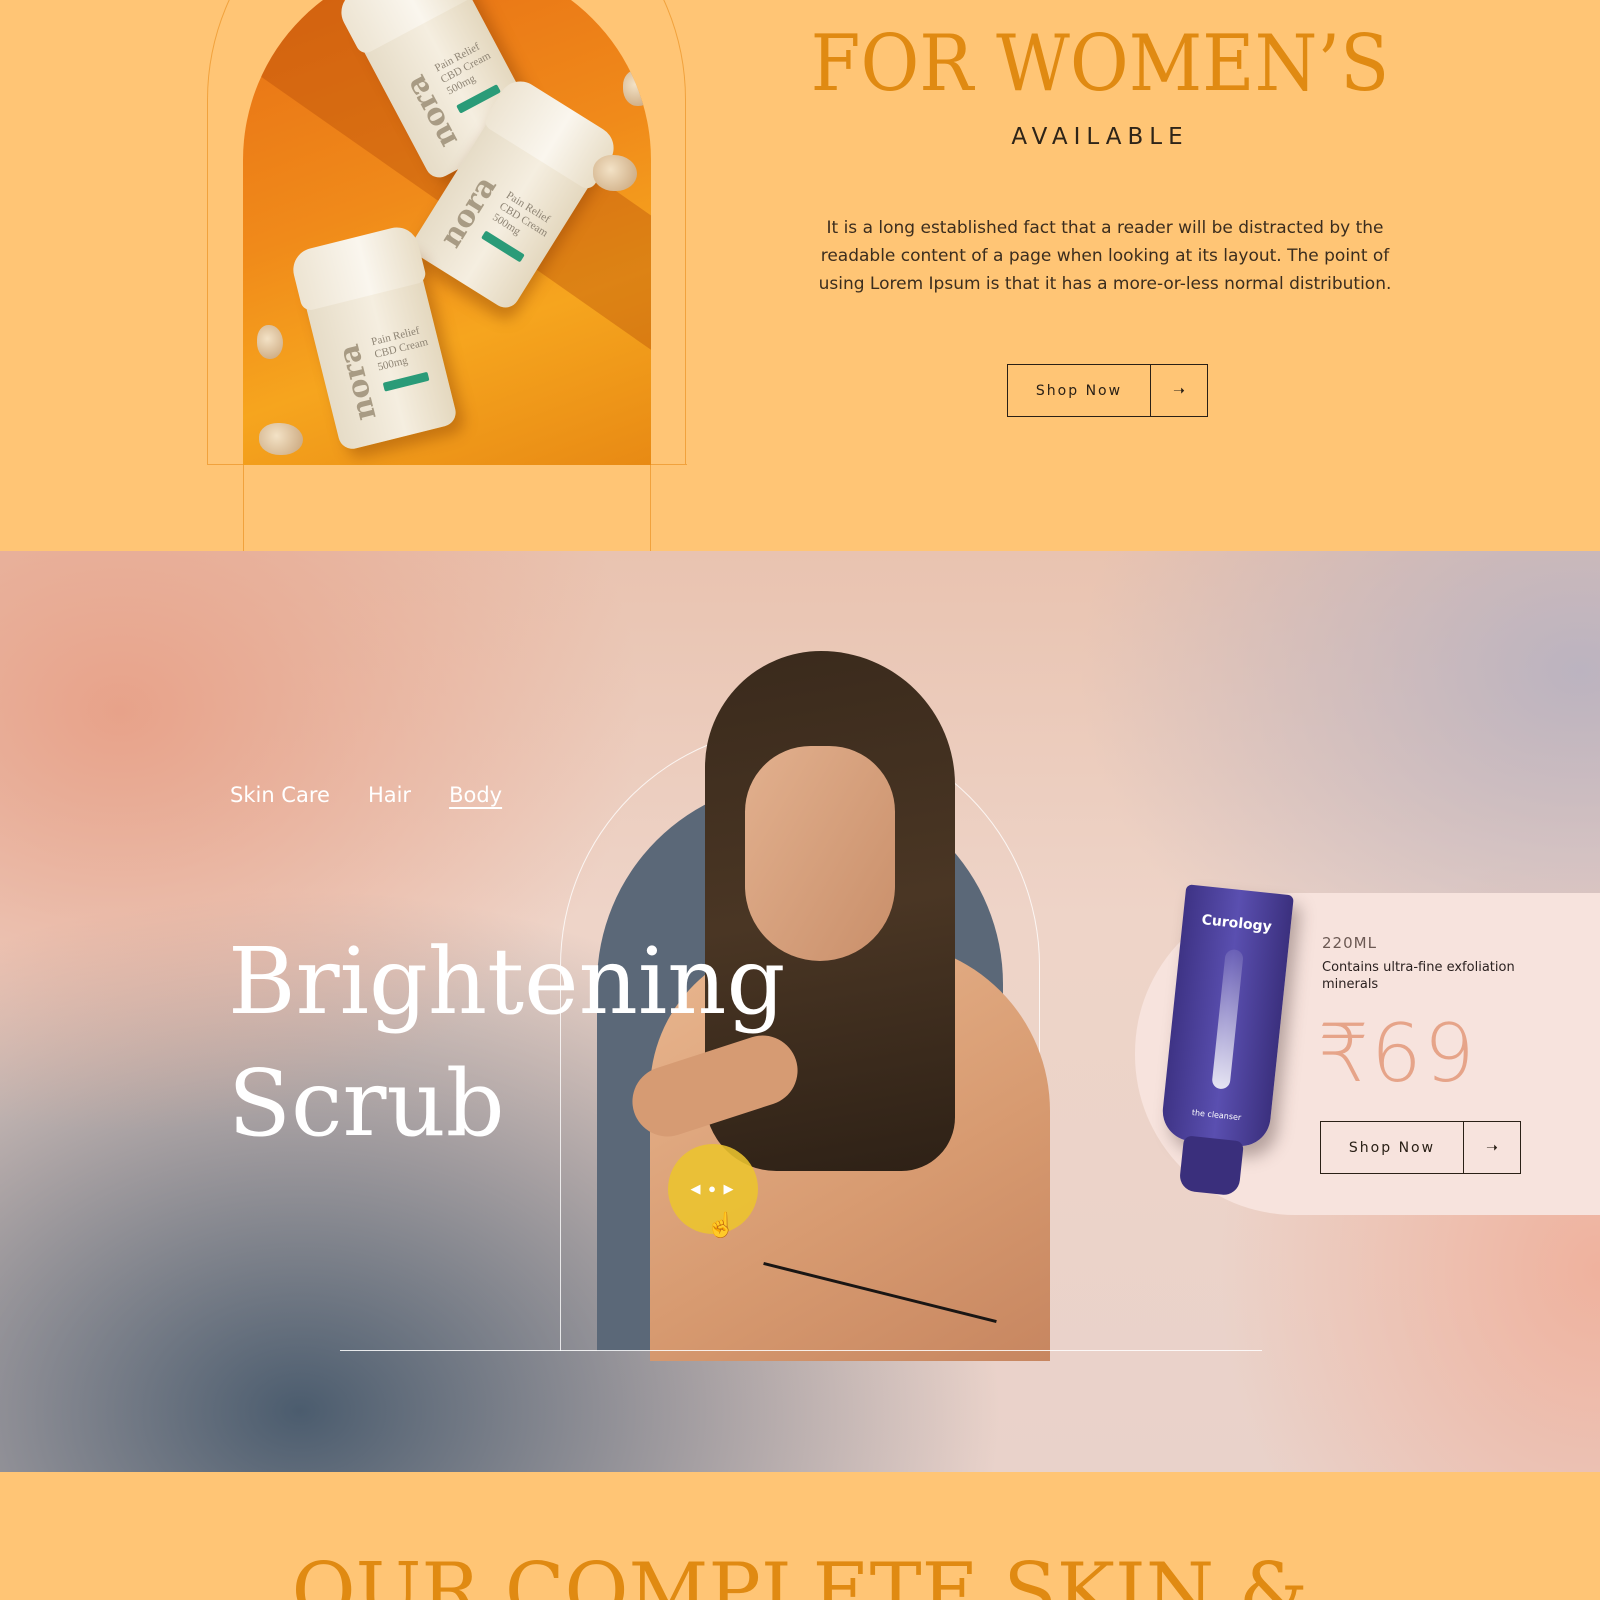 This screenshot has width=1600, height=1600. Describe the element at coordinates (280, 795) in the screenshot. I see `tab-skin-care: Skin Care` at that location.